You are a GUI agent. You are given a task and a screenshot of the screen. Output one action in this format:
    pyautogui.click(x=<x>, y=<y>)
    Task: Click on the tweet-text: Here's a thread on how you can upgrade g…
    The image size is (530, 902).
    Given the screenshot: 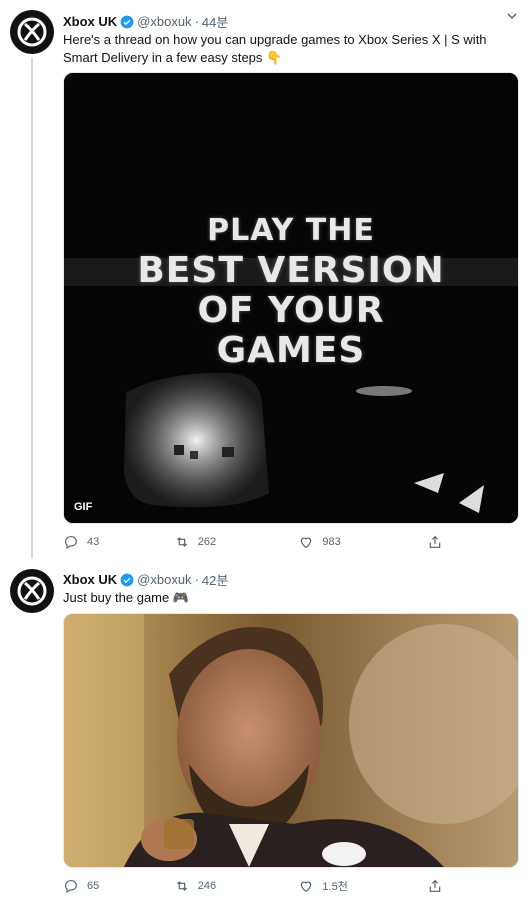 What is the action you would take?
    pyautogui.click(x=275, y=48)
    